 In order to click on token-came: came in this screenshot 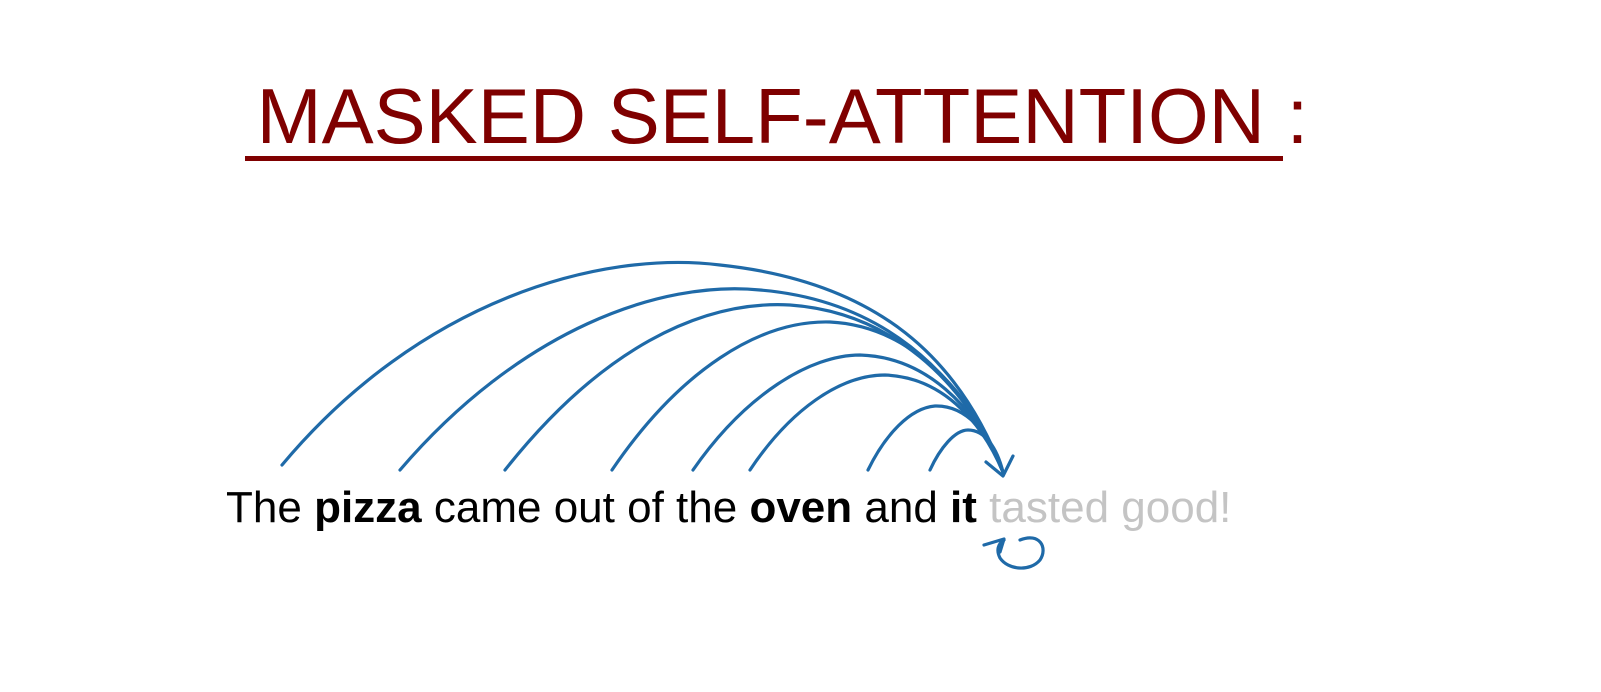, I will do `click(487, 507)`.